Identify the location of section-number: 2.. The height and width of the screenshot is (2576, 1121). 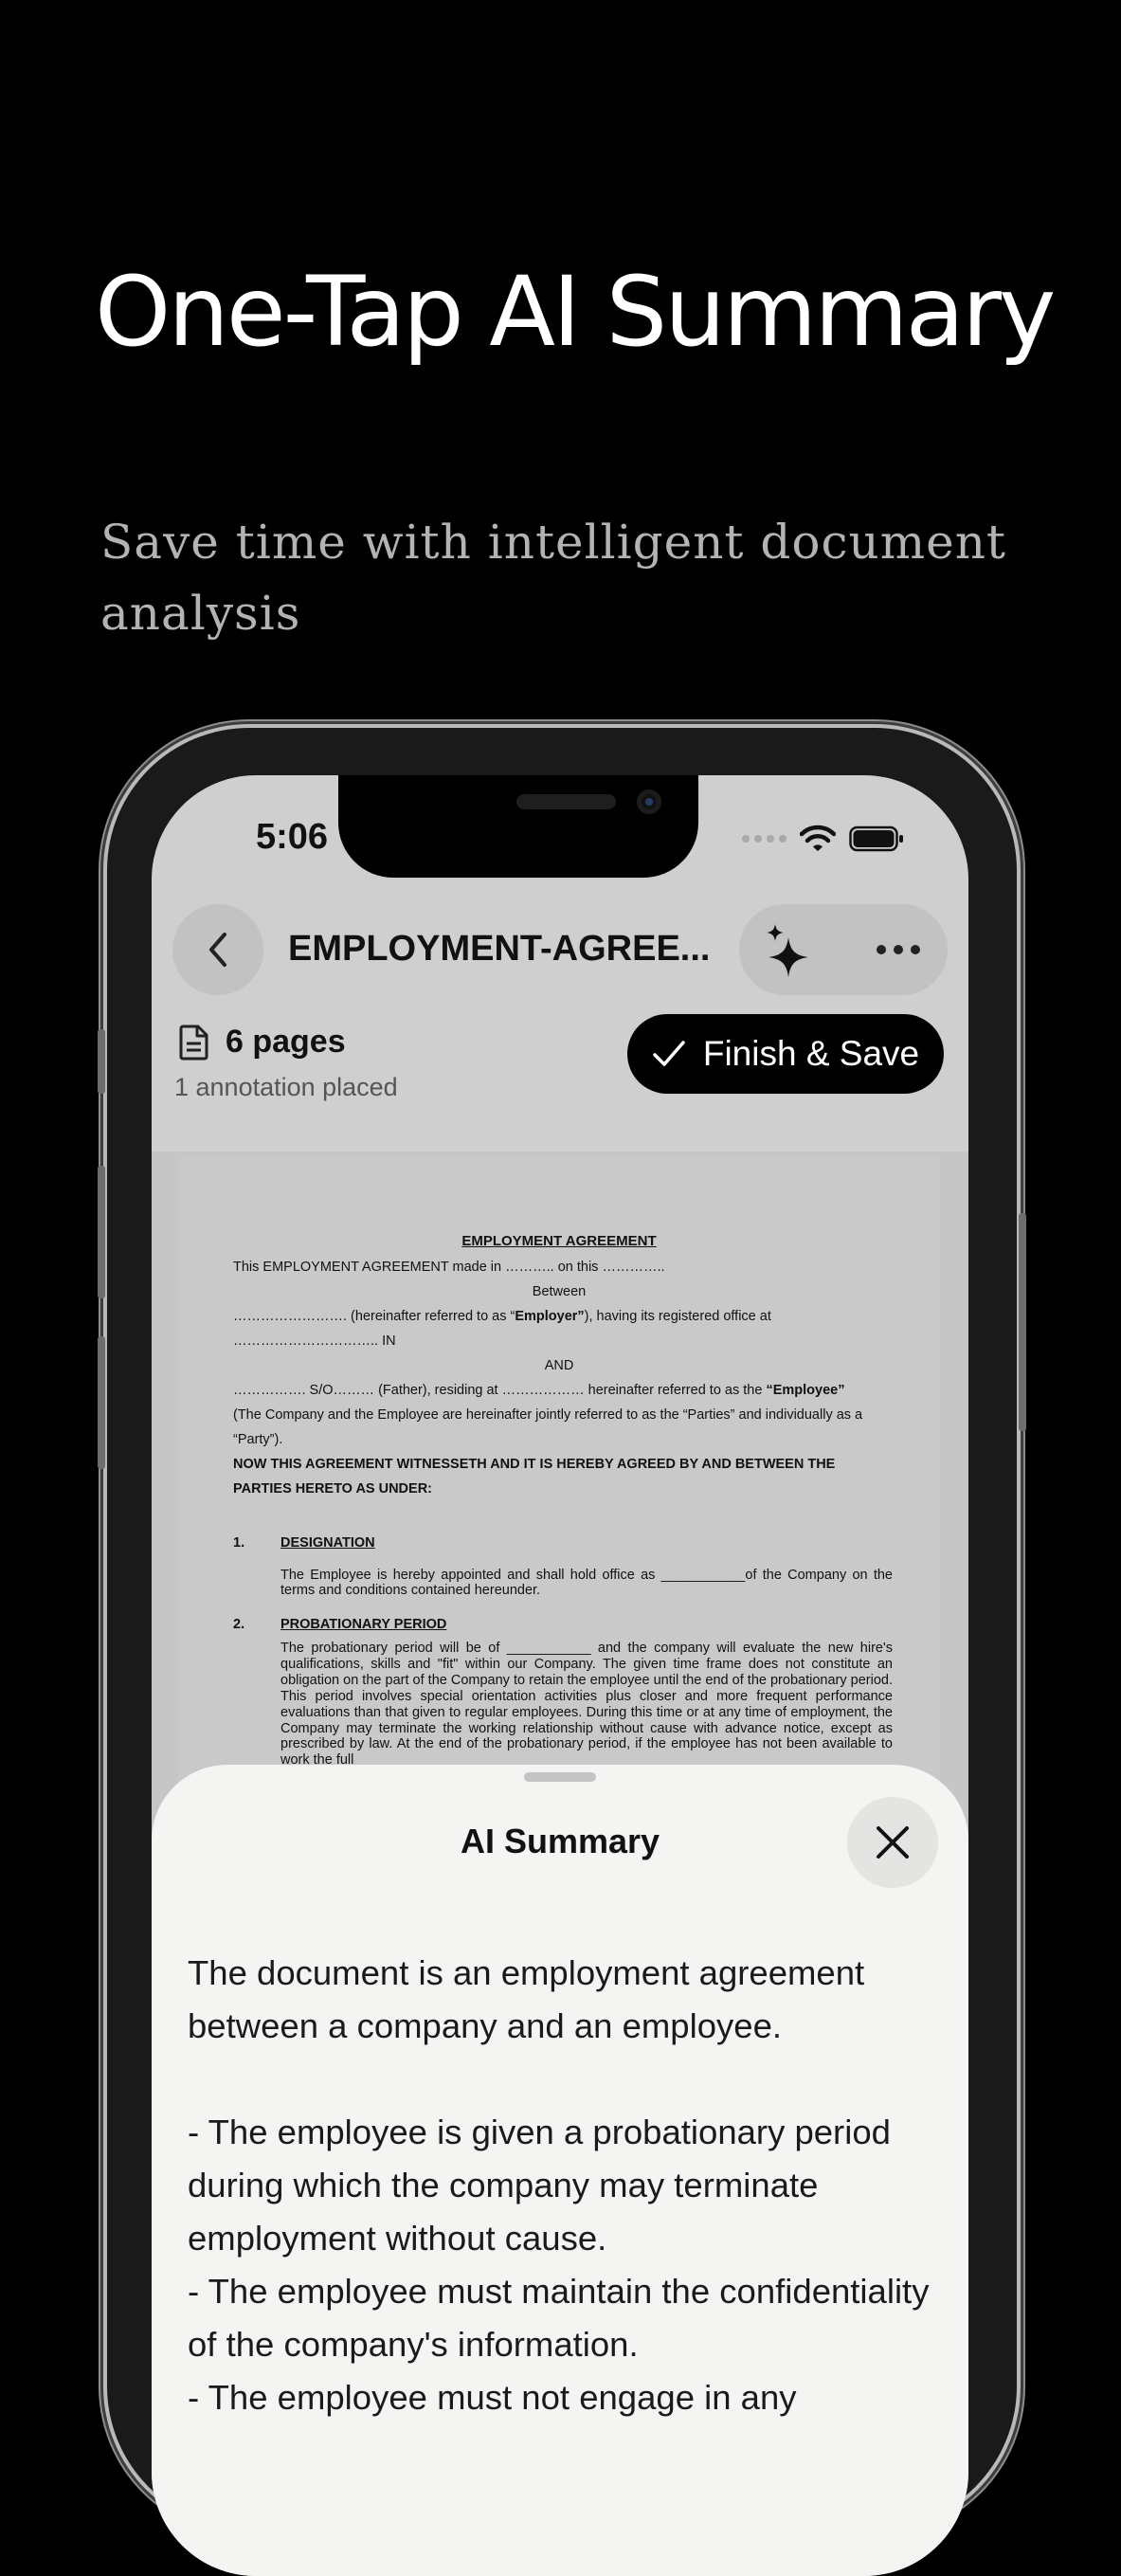
(239, 1624).